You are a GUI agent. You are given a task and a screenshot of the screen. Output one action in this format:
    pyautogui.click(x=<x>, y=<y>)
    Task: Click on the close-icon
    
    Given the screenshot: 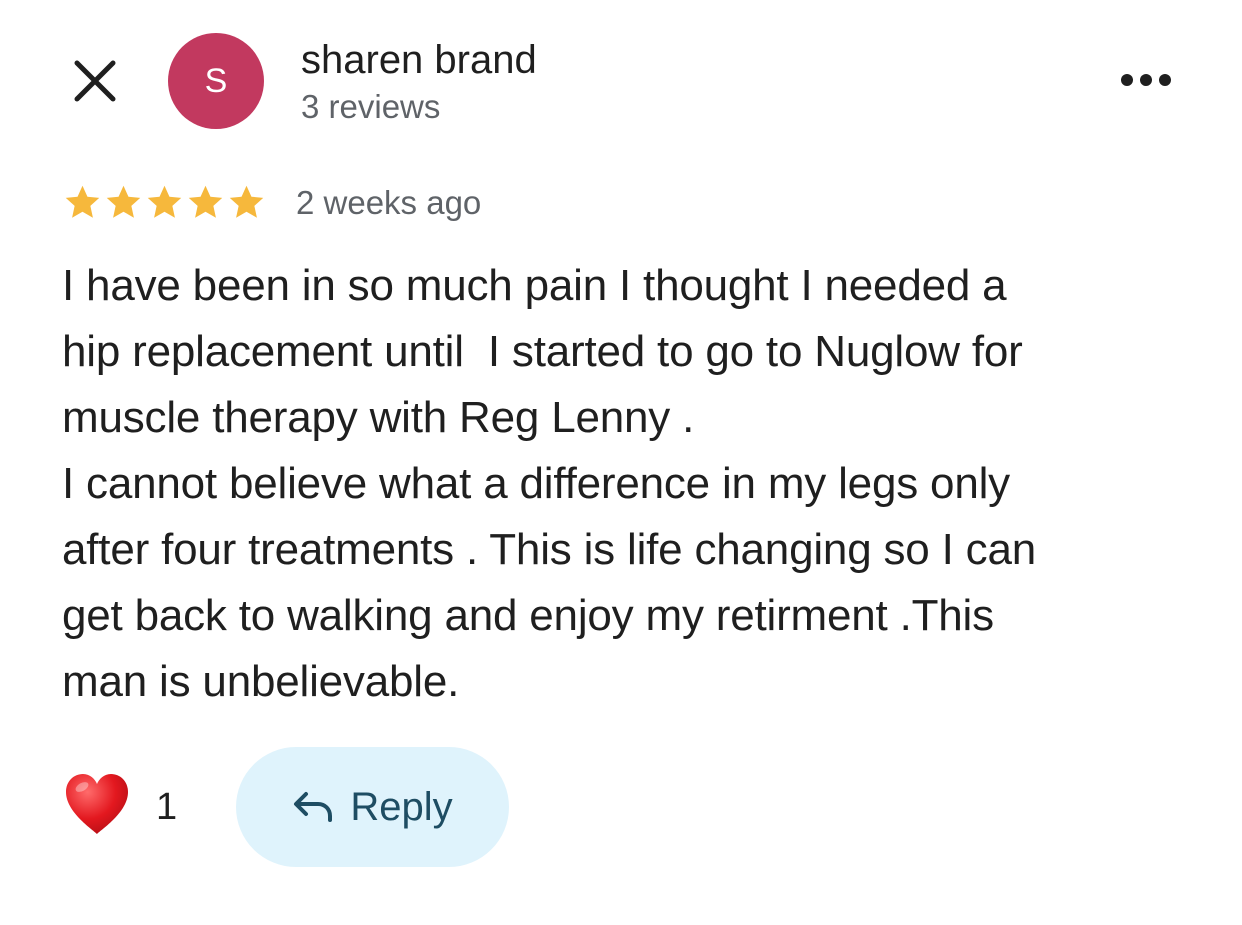 What is the action you would take?
    pyautogui.click(x=95, y=81)
    